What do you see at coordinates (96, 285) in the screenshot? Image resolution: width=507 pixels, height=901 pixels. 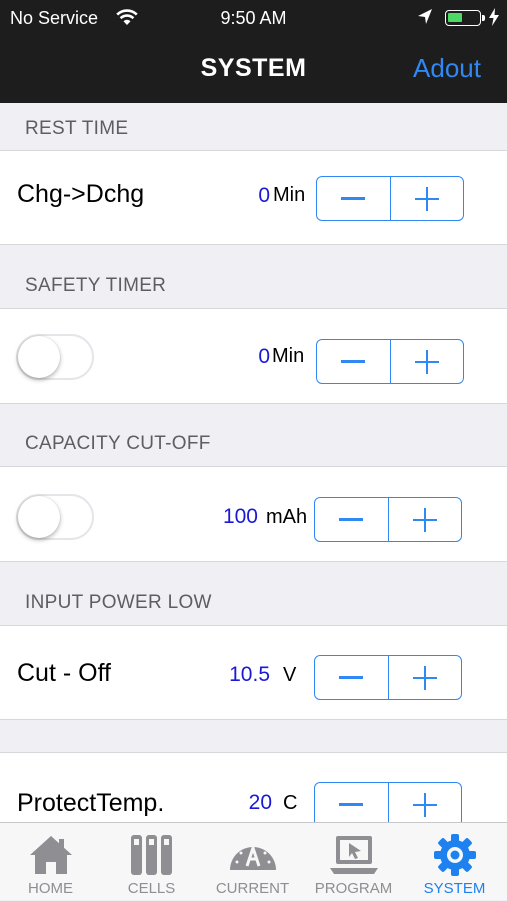 I see `section-header-label: SAFETY TIMER` at bounding box center [96, 285].